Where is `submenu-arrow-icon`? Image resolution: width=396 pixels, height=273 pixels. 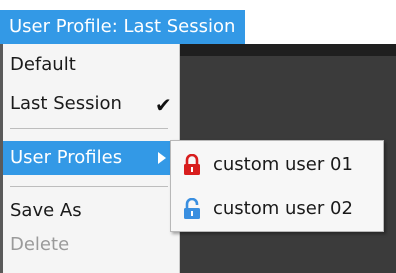
submenu-arrow-icon is located at coordinates (162, 158).